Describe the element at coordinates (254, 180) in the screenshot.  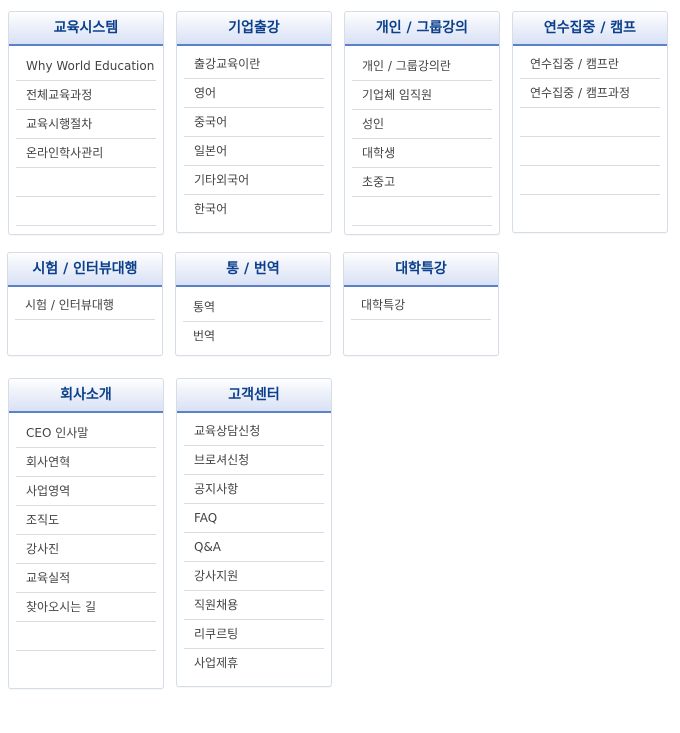
I see `menu-item: 기타외국어` at that location.